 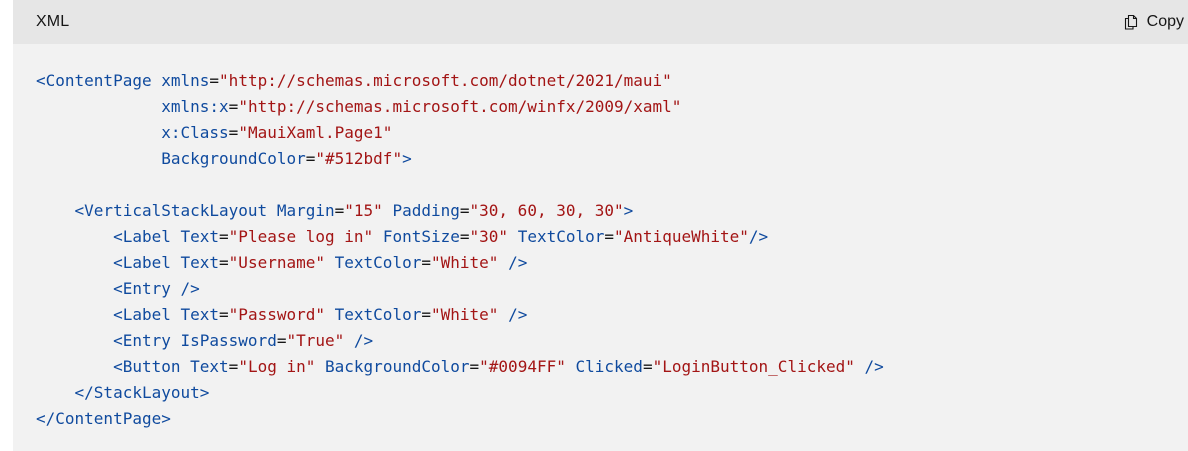 What do you see at coordinates (753, 366) in the screenshot?
I see `code-token-value: "LoginButton_Clicked"` at bounding box center [753, 366].